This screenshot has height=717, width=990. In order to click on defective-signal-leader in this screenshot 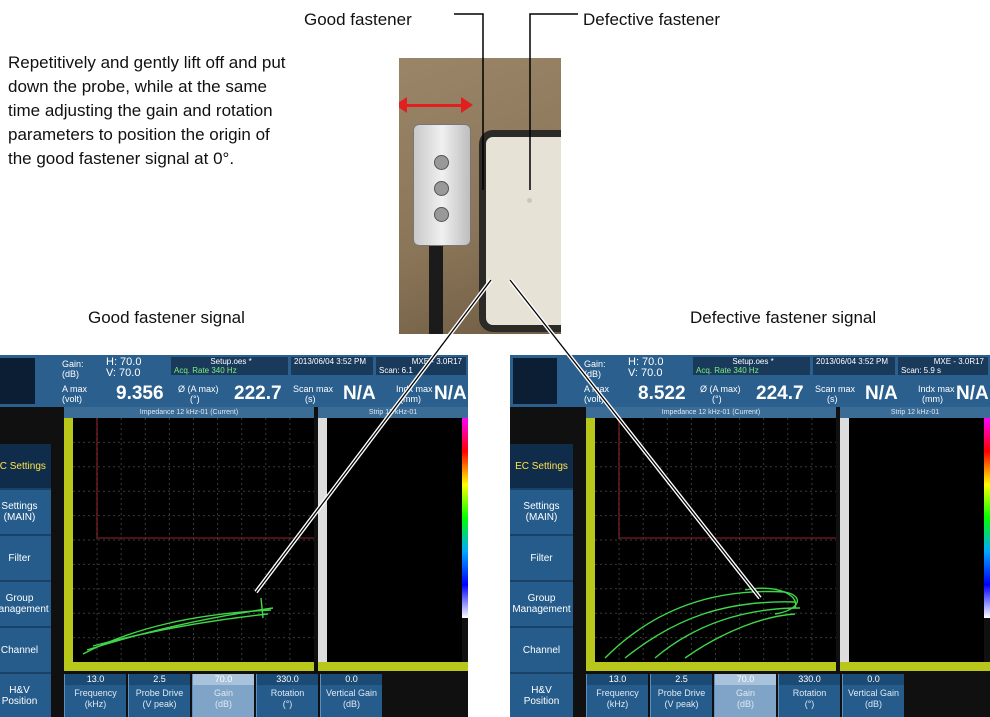, I will do `click(635, 439)`.